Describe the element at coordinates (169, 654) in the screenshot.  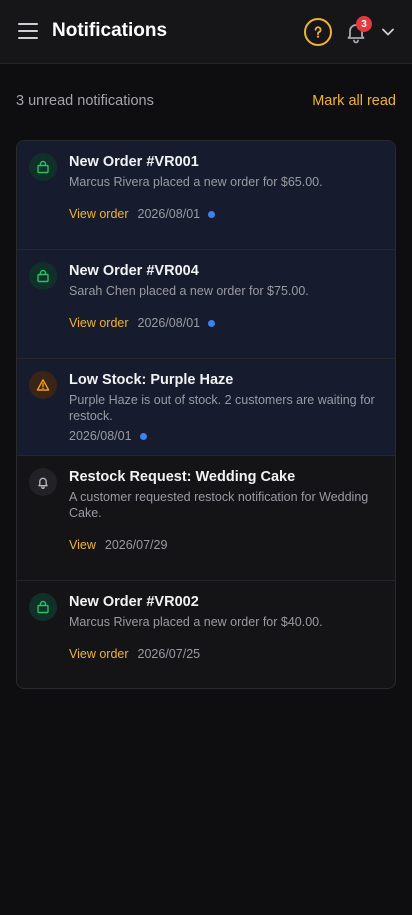
I see `notification-date: 2026/07/25` at that location.